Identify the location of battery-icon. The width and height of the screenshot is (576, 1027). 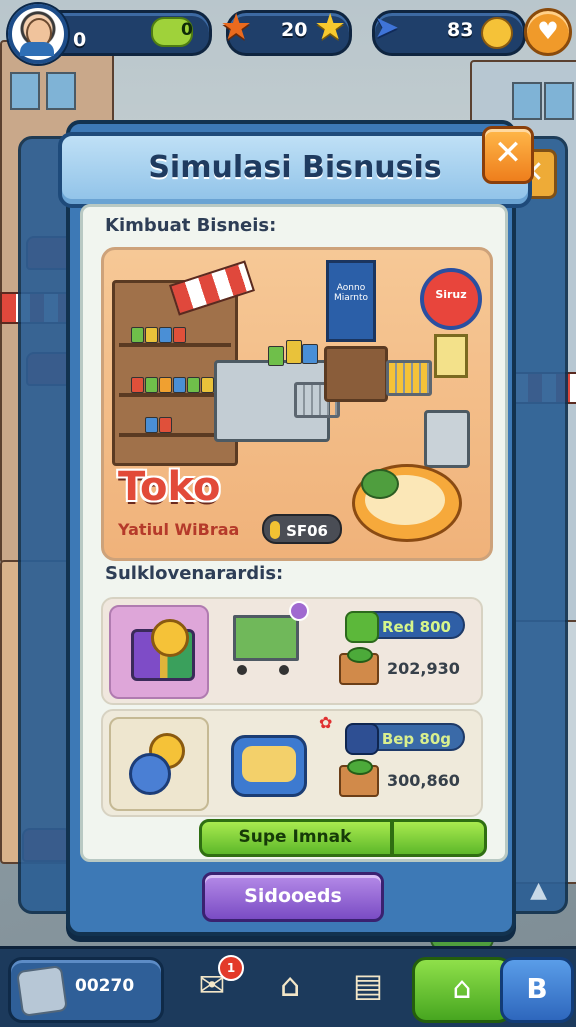
(362, 739).